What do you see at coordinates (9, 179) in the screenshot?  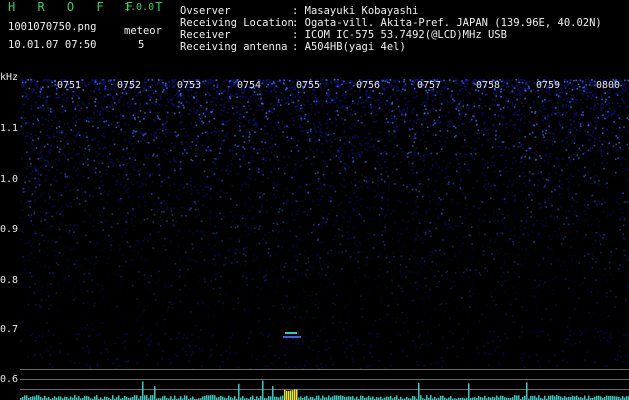 I see `y-tick: 1.0` at bounding box center [9, 179].